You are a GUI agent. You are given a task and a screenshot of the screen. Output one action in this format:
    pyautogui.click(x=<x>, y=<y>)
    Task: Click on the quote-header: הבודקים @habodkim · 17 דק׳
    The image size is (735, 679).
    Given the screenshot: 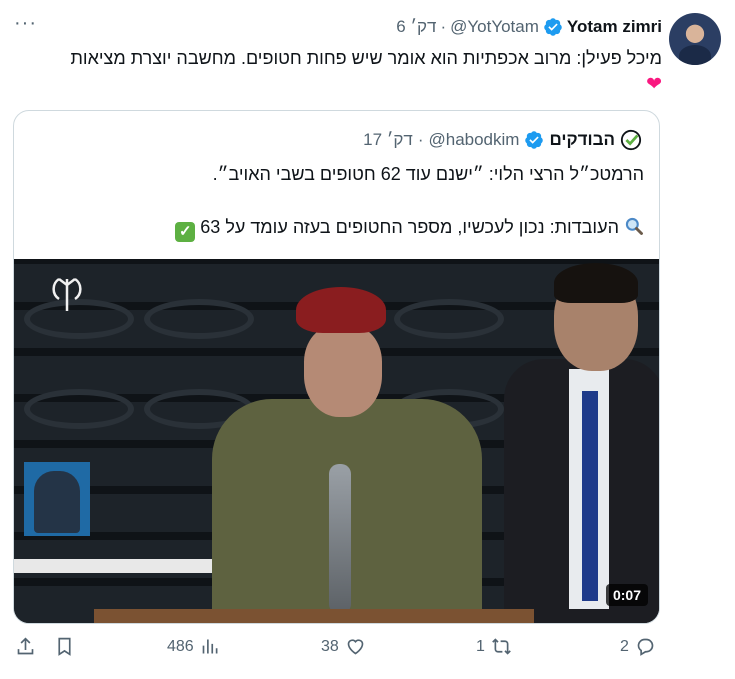 What is the action you would take?
    pyautogui.click(x=502, y=140)
    